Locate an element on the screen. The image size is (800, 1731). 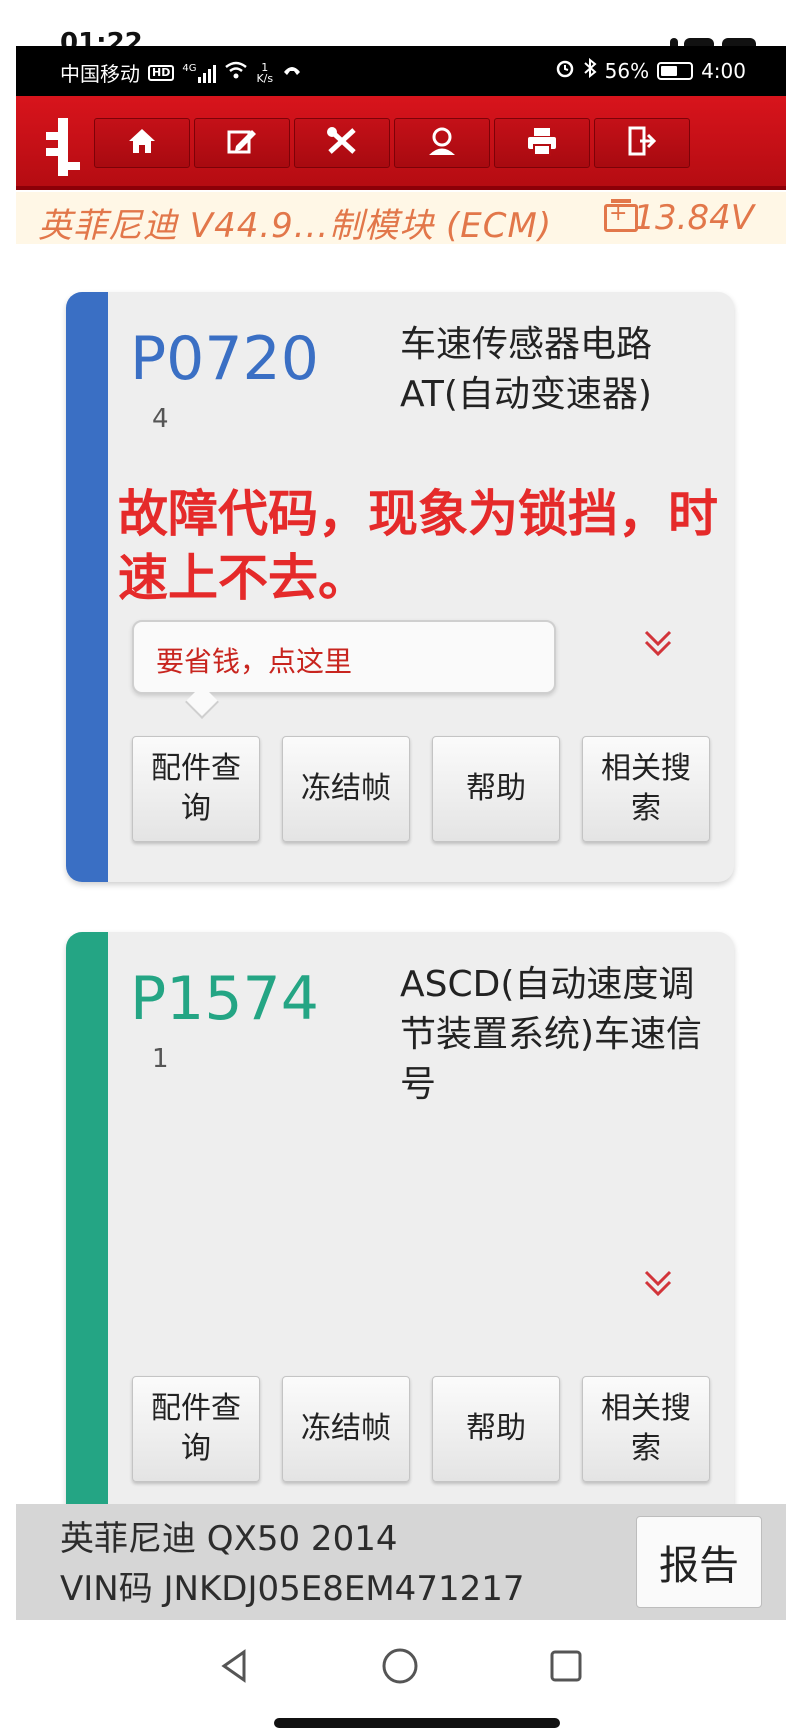
support-button is located at coordinates (442, 143).